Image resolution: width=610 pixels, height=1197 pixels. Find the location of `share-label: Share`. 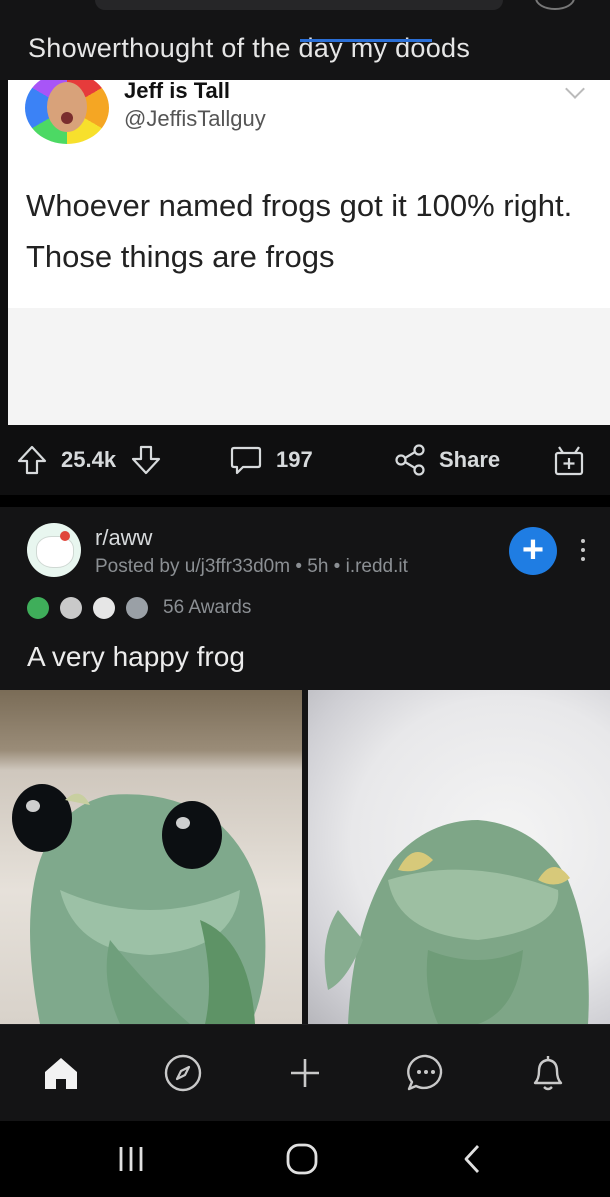

share-label: Share is located at coordinates (470, 459).